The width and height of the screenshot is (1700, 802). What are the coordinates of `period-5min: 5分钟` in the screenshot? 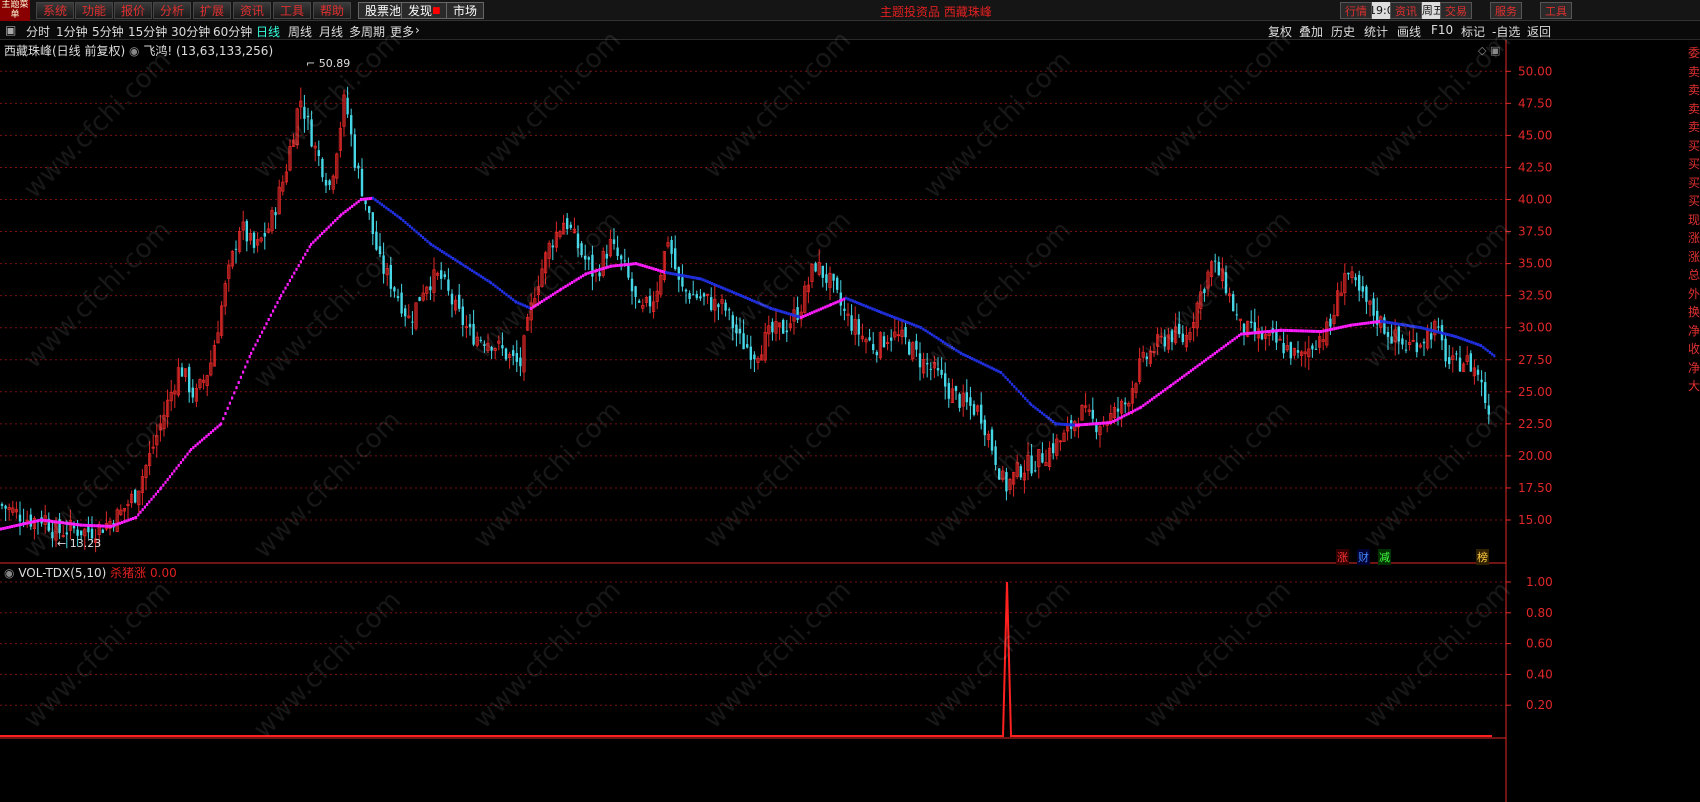 It's located at (108, 31).